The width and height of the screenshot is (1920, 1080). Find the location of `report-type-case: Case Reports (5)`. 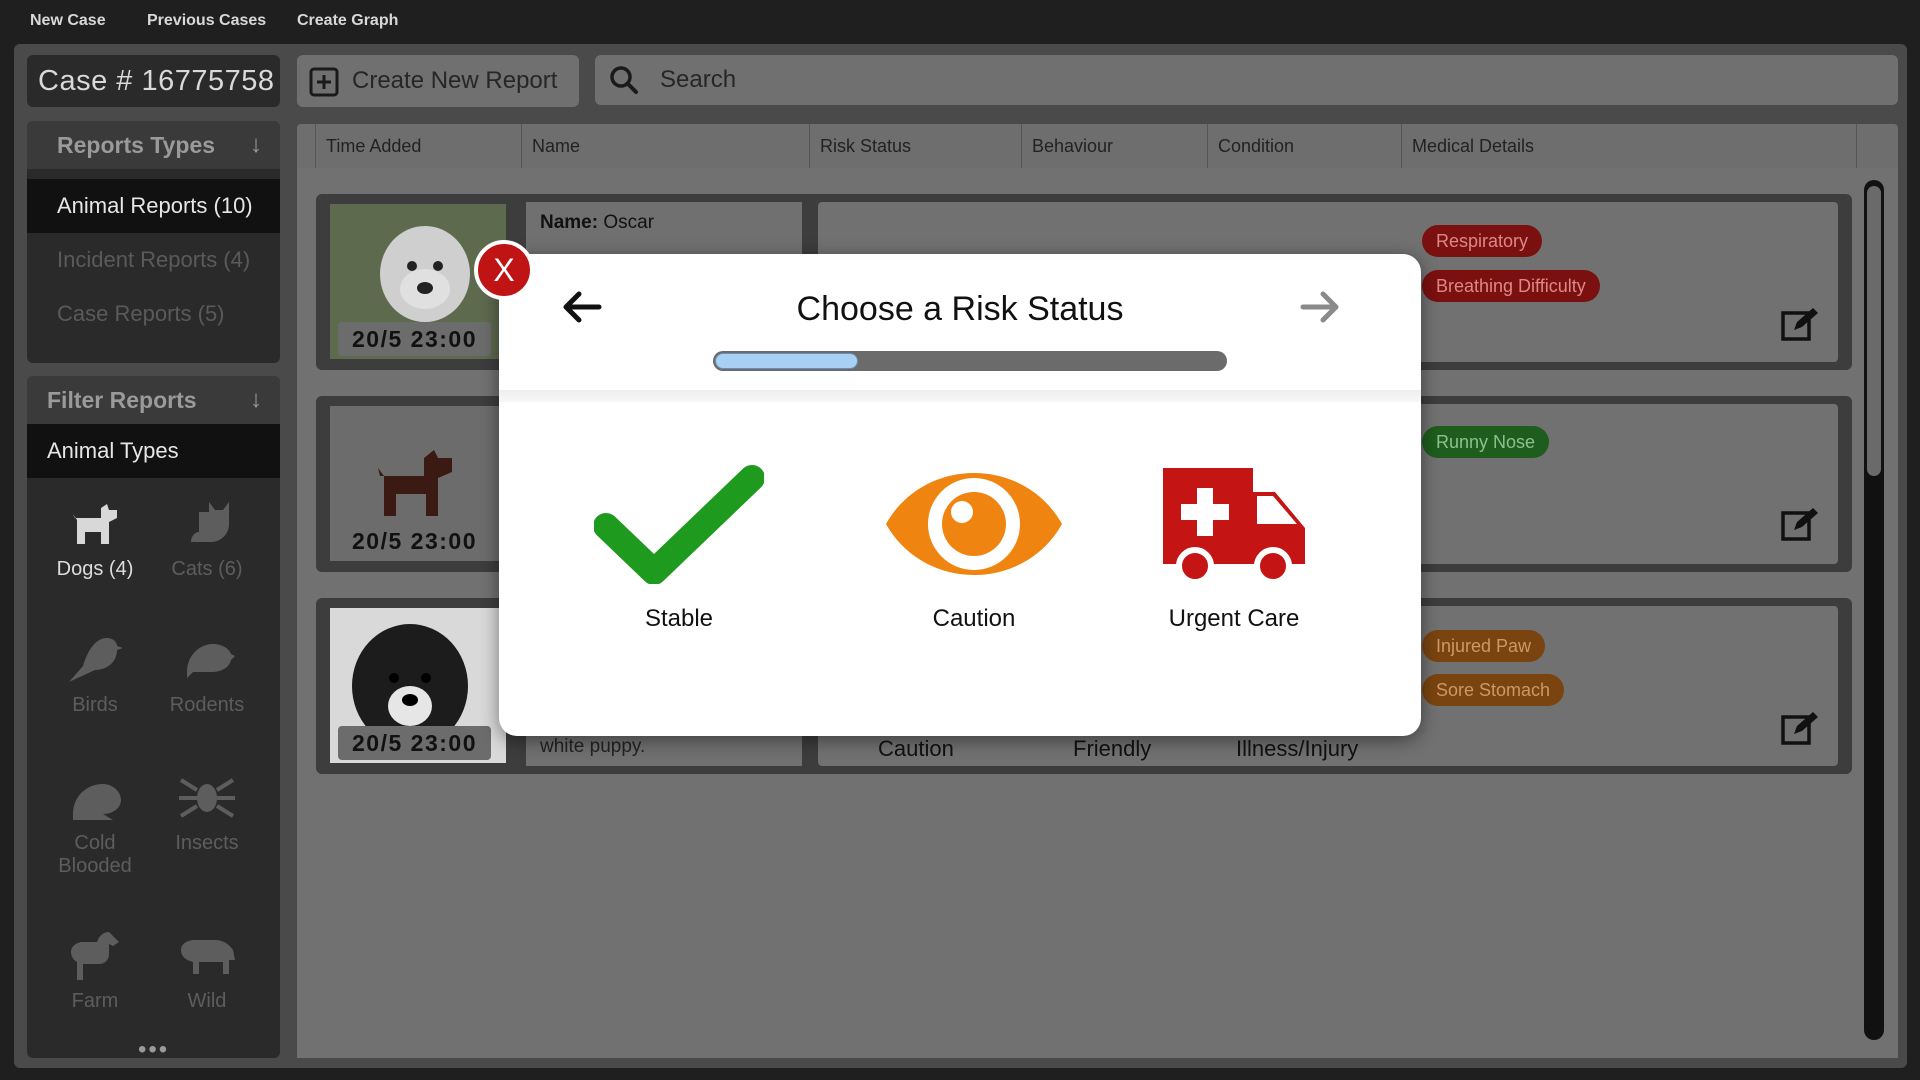

report-type-case: Case Reports (5) is located at coordinates (153, 314).